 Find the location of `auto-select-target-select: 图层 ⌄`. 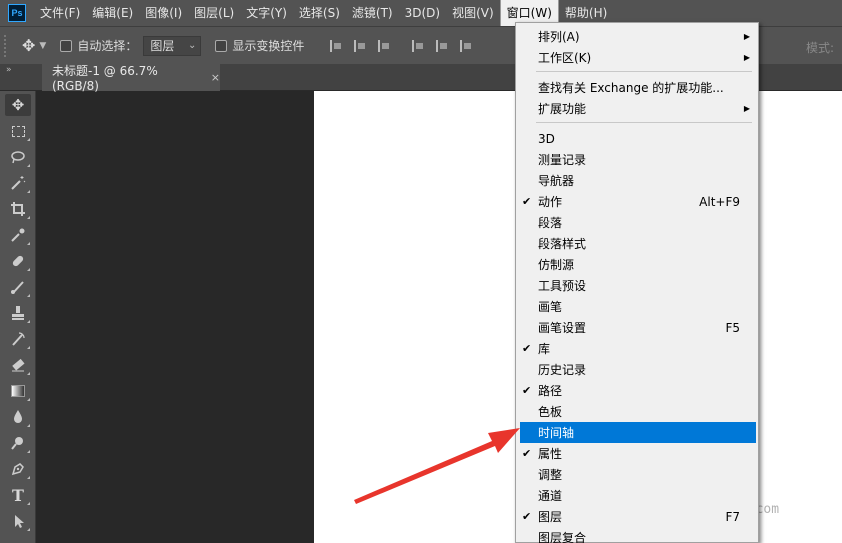

auto-select-target-select: 图层 ⌄ is located at coordinates (172, 45).